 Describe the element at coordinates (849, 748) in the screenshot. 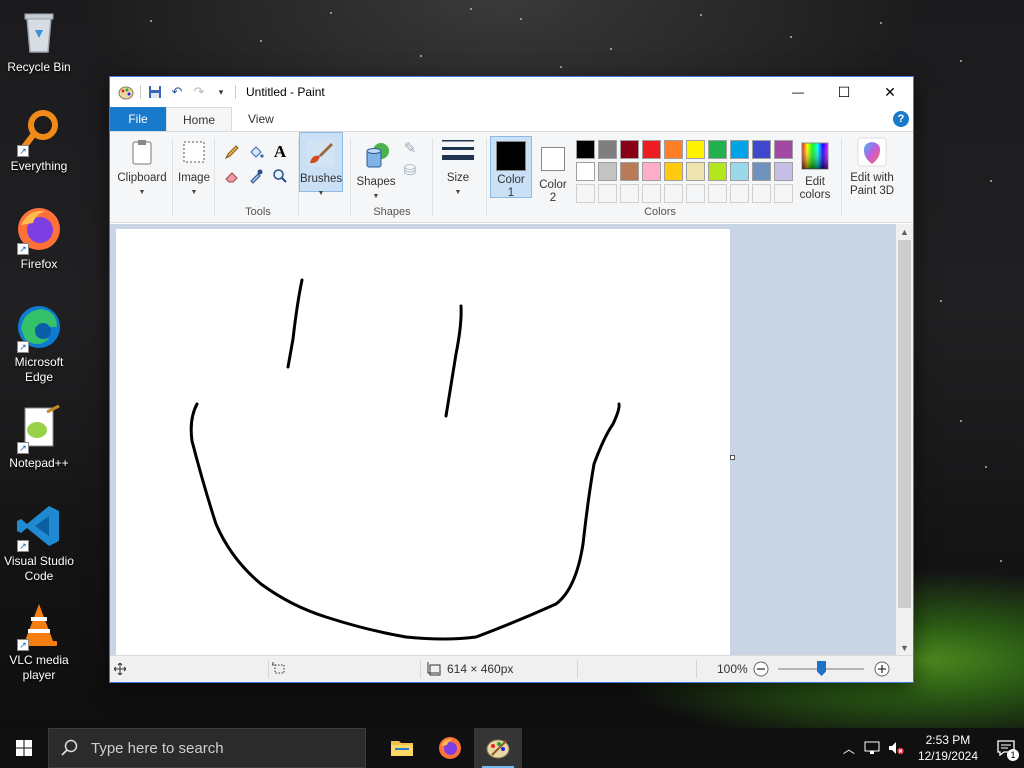

I see `chevron-up-icon: ︿` at that location.